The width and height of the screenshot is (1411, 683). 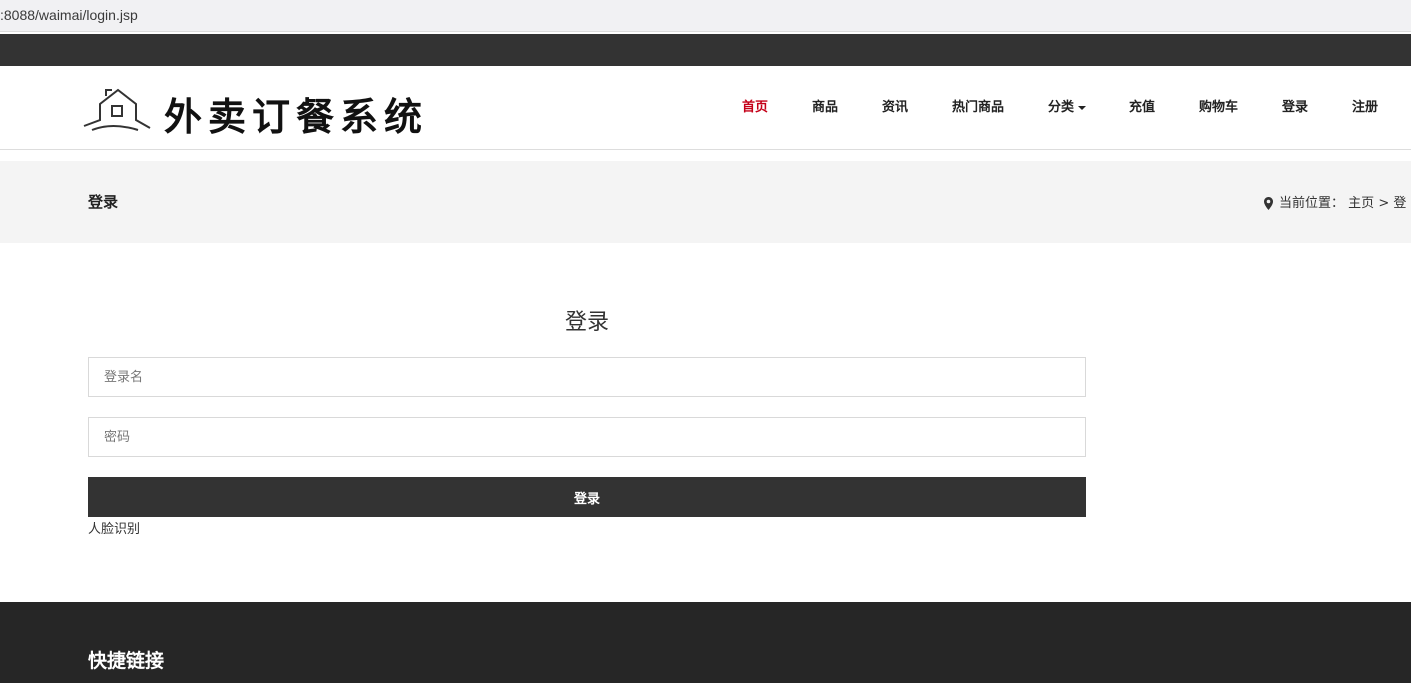 I want to click on nav-home: 首页, so click(x=755, y=105).